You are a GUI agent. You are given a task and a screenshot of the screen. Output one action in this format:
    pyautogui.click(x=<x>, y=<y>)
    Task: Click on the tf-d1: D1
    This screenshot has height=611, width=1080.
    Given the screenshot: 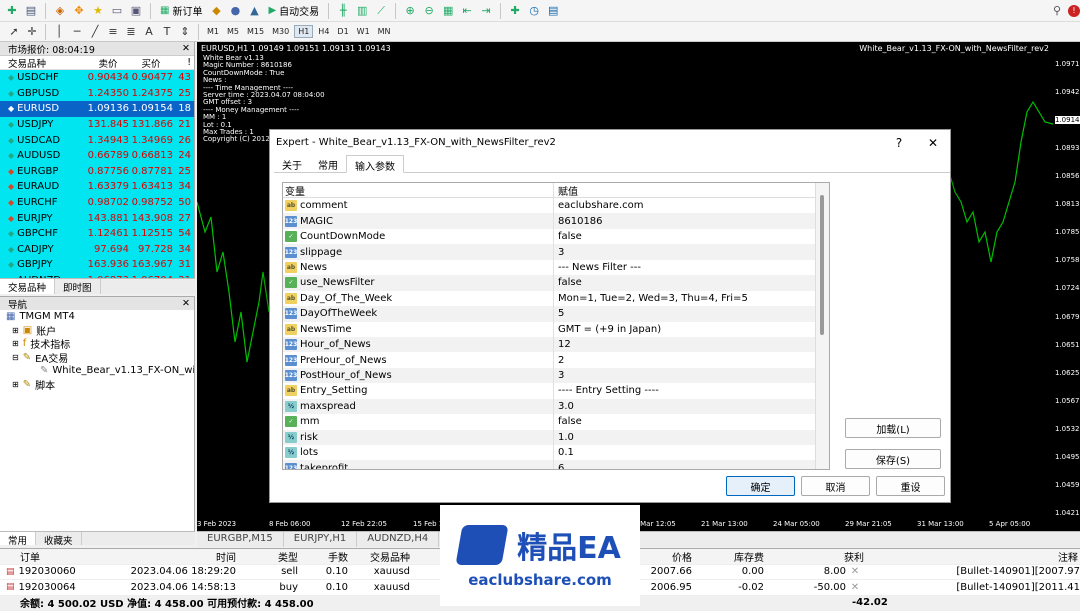 What is the action you would take?
    pyautogui.click(x=342, y=31)
    